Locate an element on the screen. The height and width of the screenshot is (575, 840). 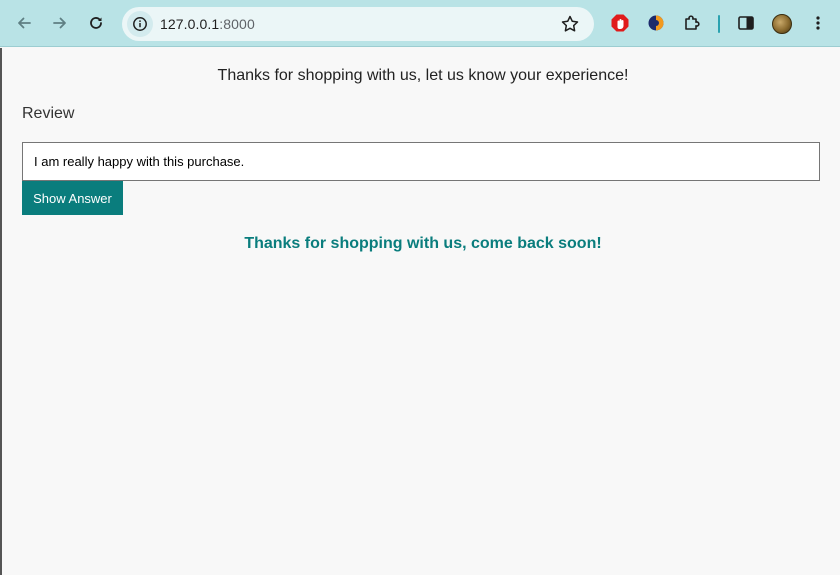
site-info-icon is located at coordinates (140, 24).